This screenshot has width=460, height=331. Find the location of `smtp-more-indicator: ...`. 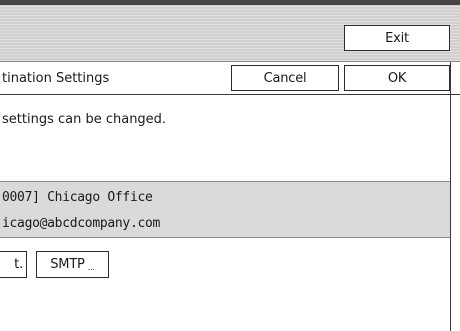

smtp-more-indicator: ... is located at coordinates (91, 267).